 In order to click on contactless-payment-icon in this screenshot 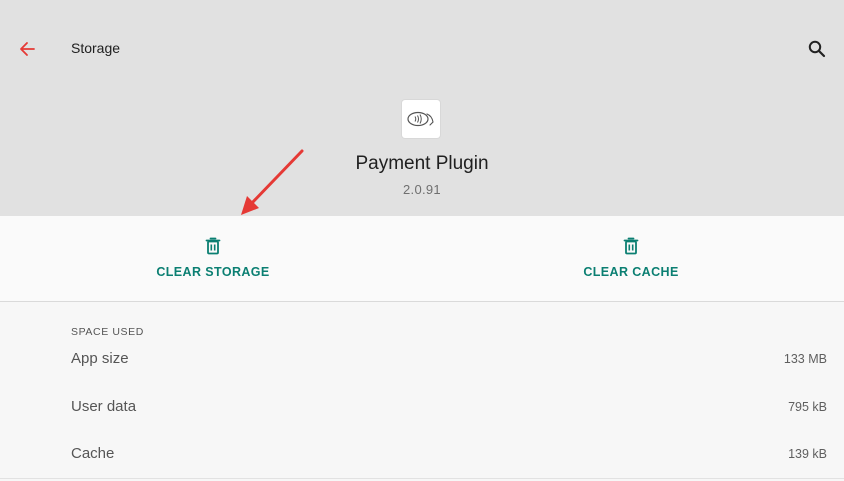, I will do `click(420, 119)`.